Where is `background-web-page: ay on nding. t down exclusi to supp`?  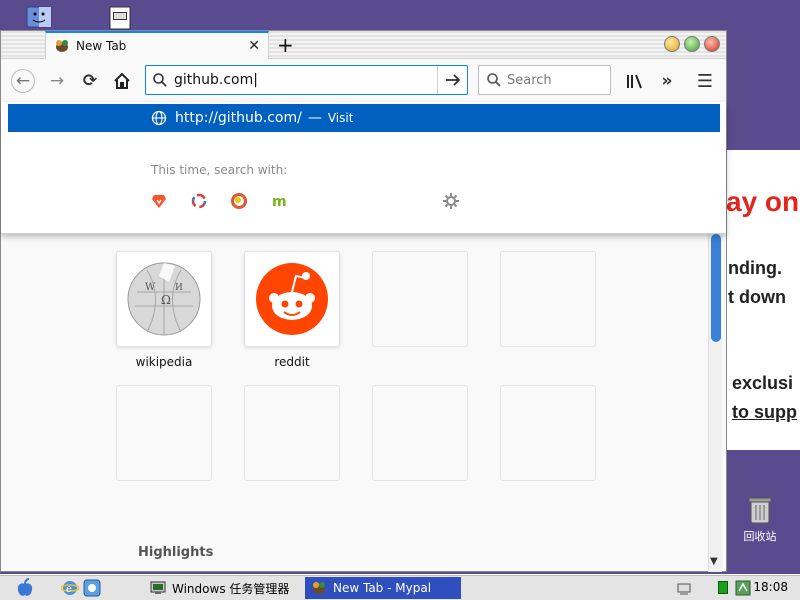
background-web-page: ay on nding. t down exclusi to supp is located at coordinates (763, 300).